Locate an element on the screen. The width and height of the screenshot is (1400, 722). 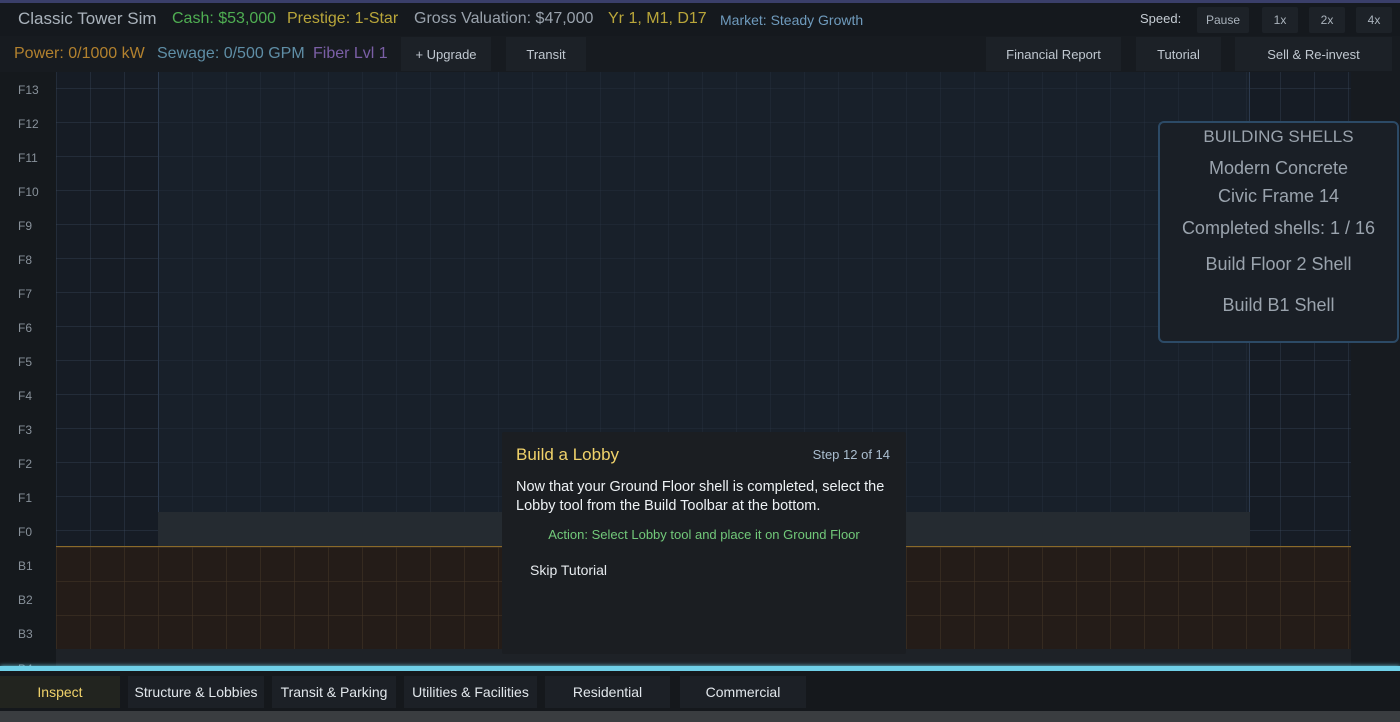
shells-title: BUILDING SHELLS is located at coordinates (1278, 136).